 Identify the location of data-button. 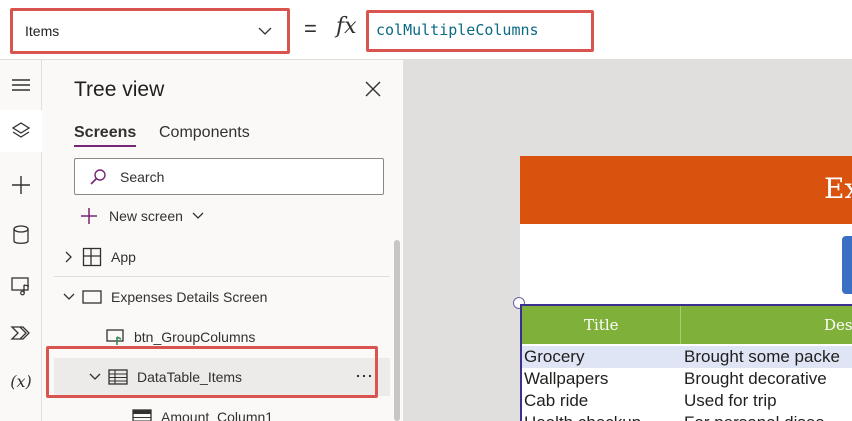
(21, 235).